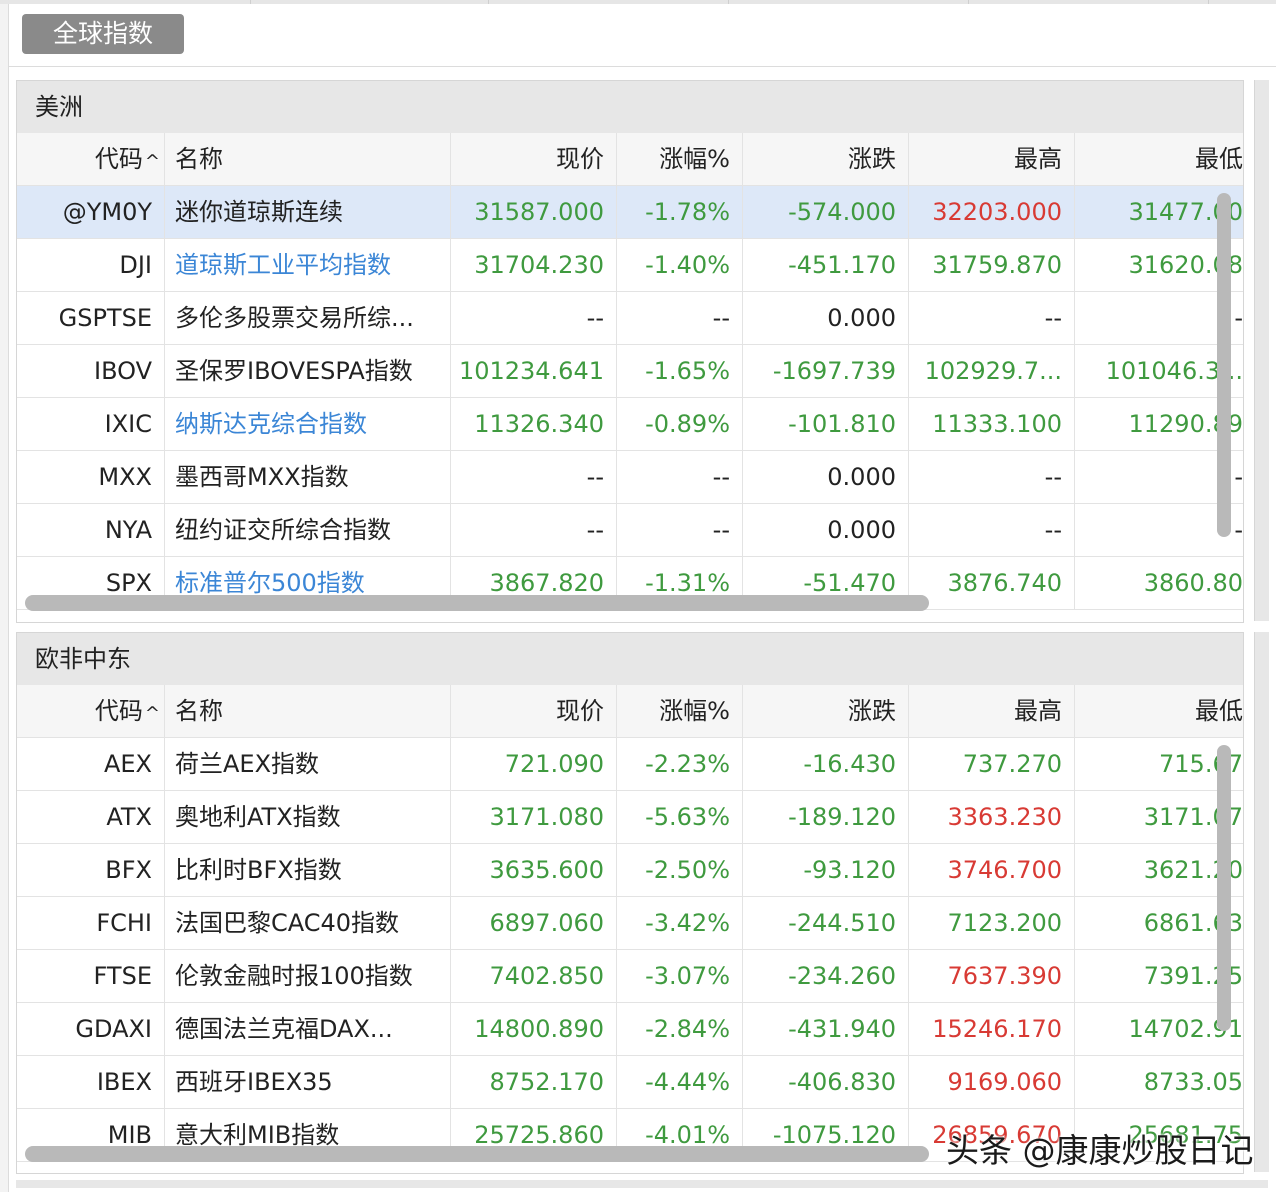 This screenshot has height=1192, width=1276. Describe the element at coordinates (826, 477) in the screenshot. I see `change-cell: 0.000` at that location.